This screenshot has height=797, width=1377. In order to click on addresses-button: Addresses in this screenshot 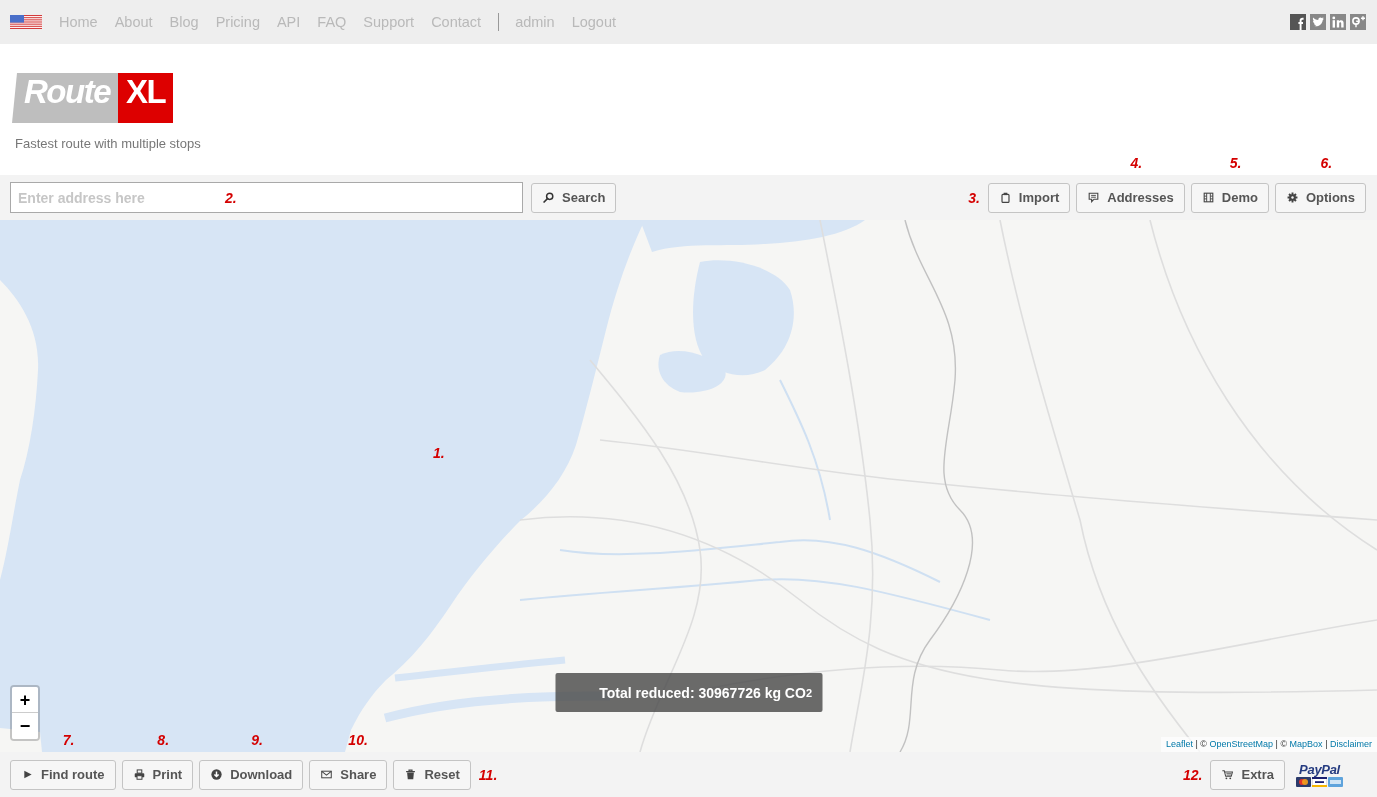, I will do `click(1130, 197)`.